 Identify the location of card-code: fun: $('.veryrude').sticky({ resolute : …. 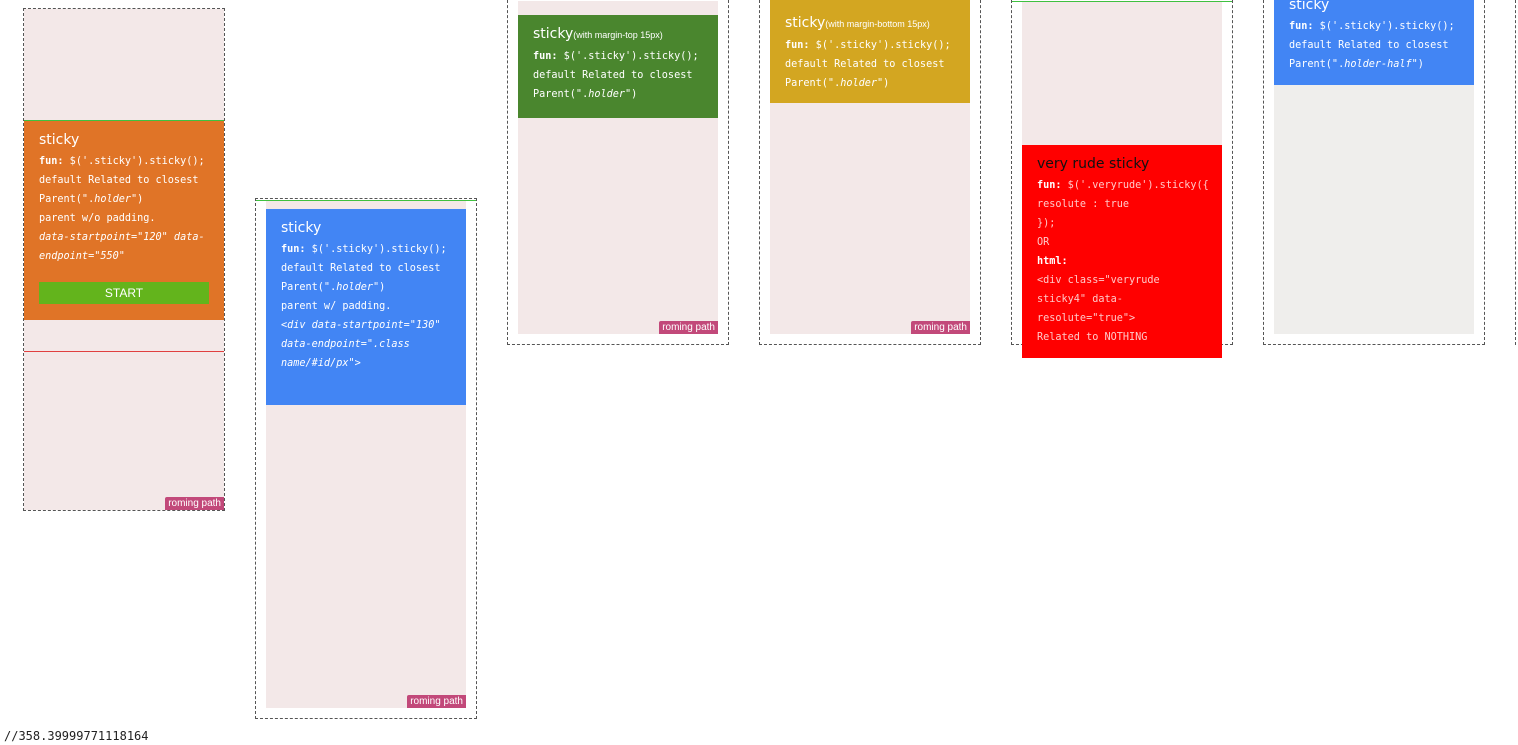
(1123, 261).